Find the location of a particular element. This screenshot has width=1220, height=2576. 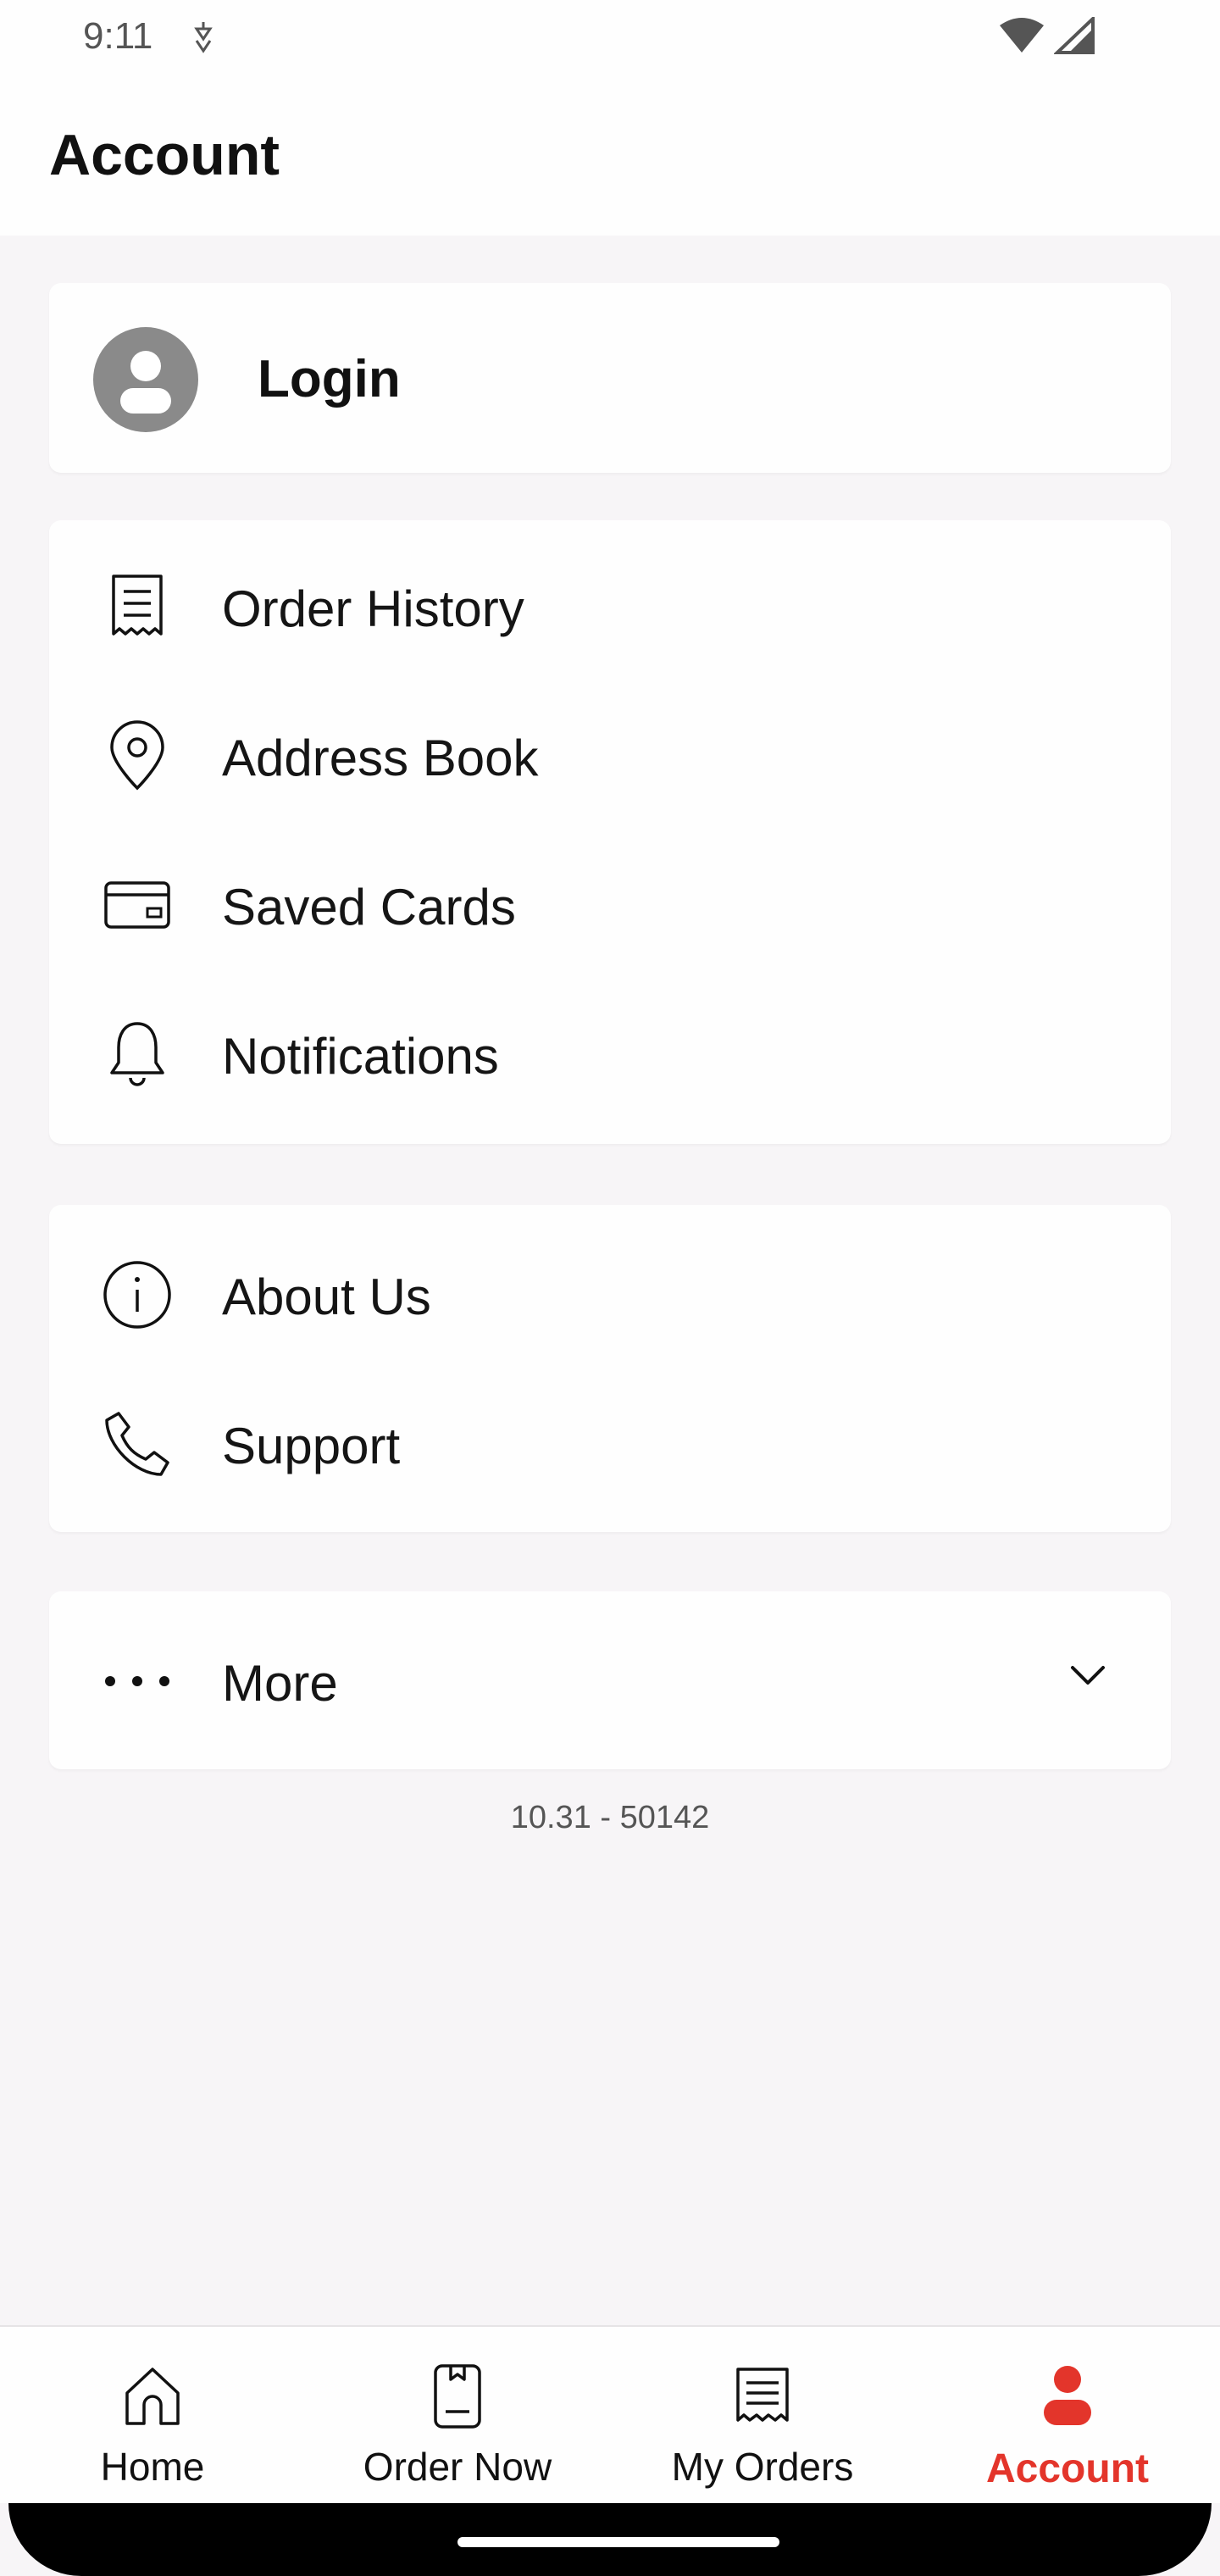

info-icon is located at coordinates (137, 1294).